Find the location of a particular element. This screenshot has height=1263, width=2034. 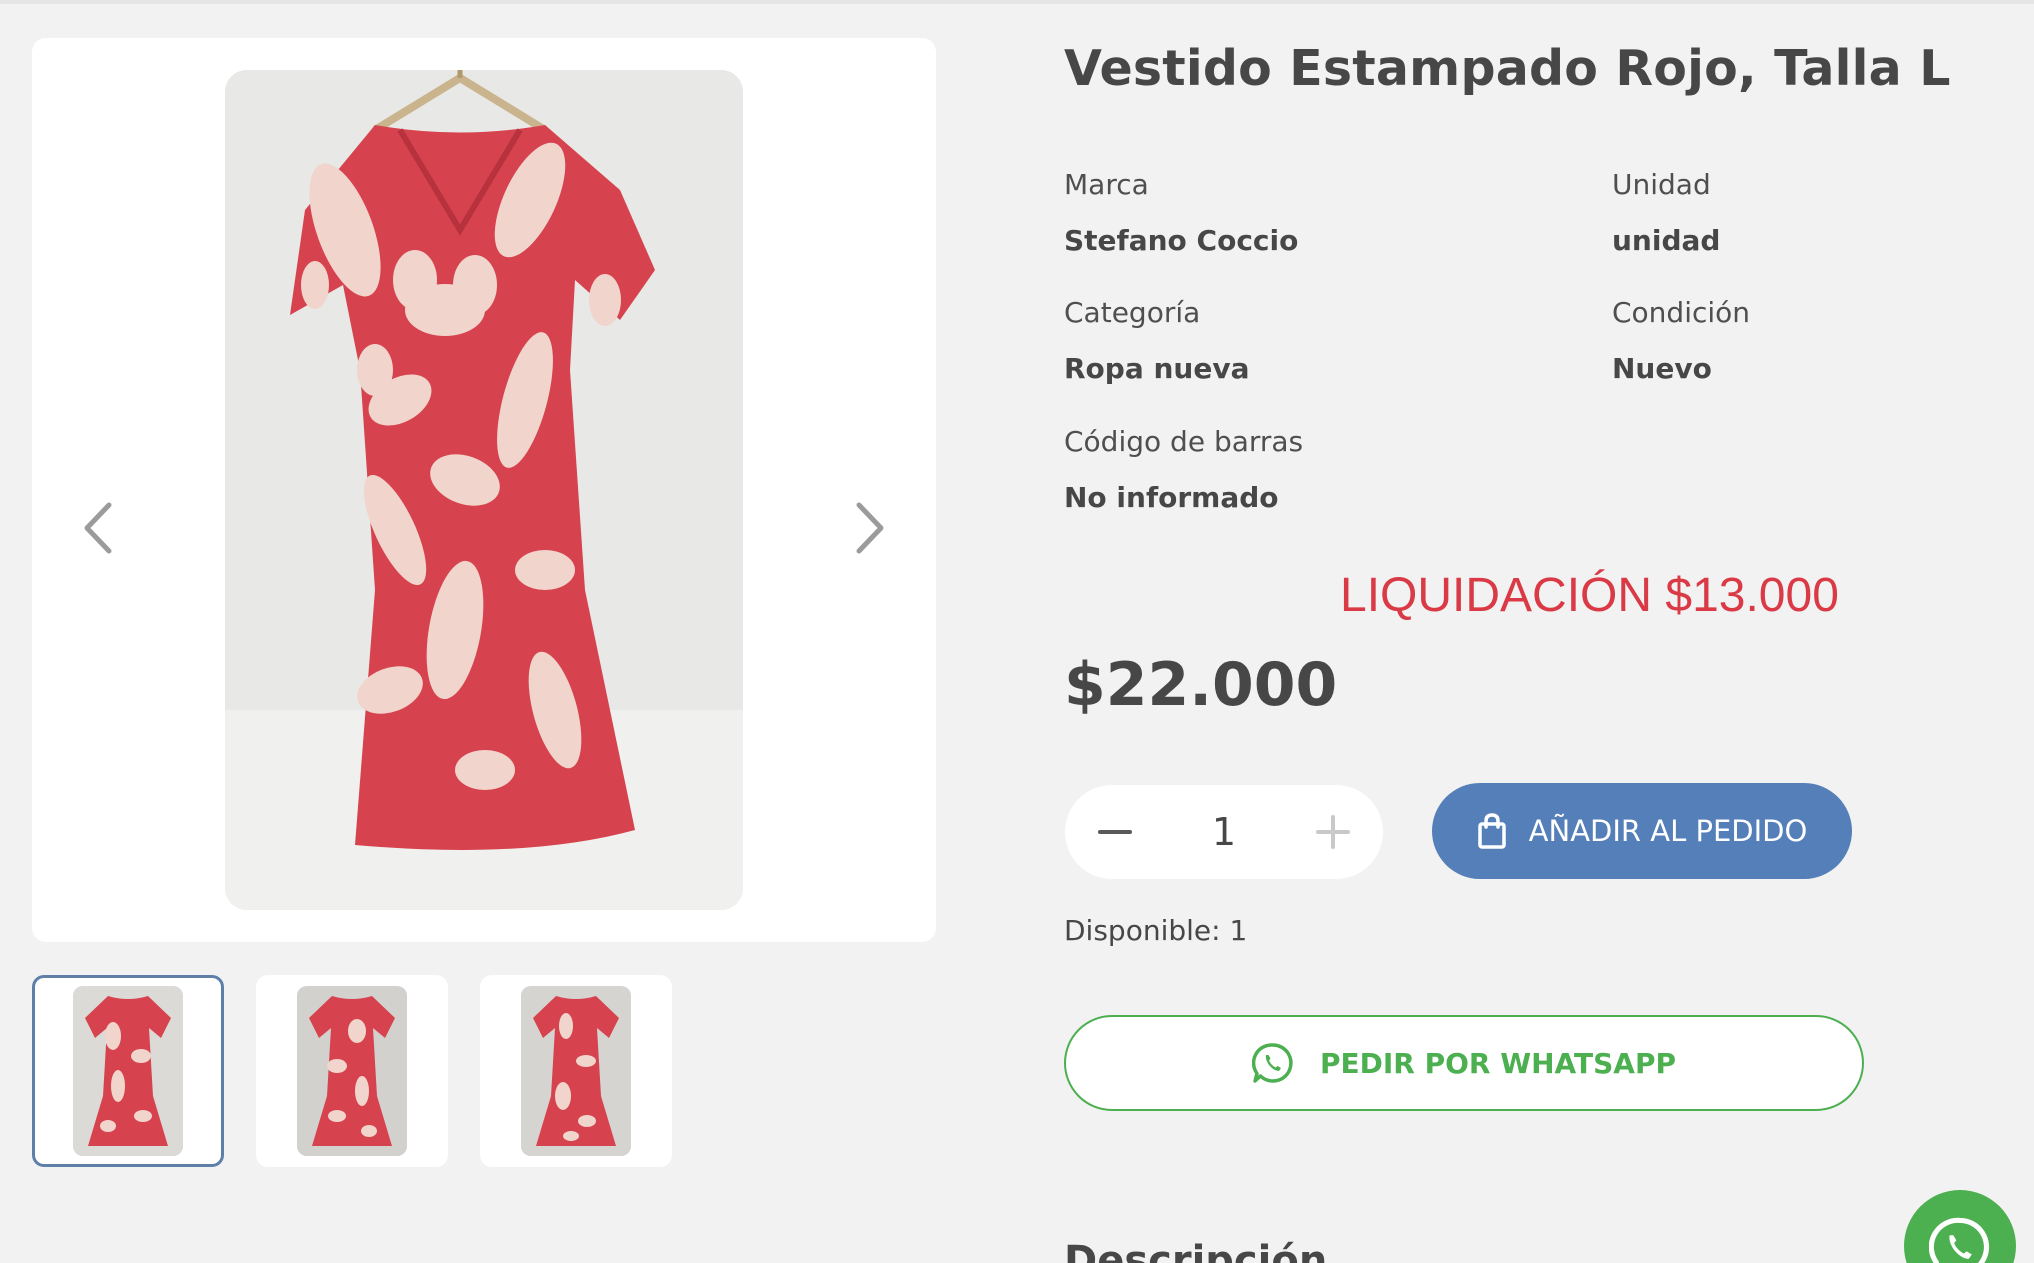

gallery-next-button is located at coordinates (870, 528).